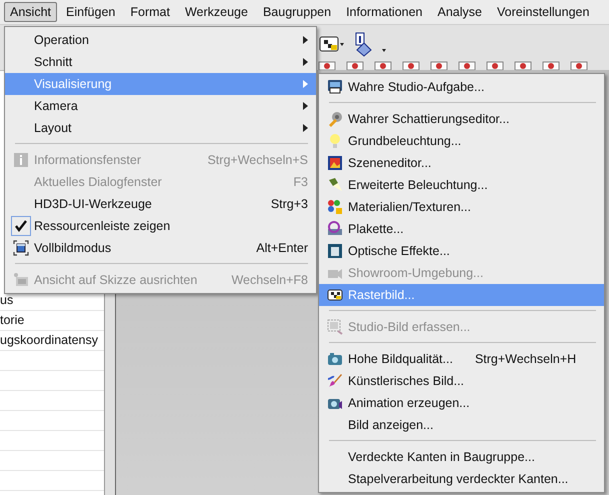  What do you see at coordinates (257, 160) in the screenshot?
I see `shortcut-text: Strg+Wechseln+S` at bounding box center [257, 160].